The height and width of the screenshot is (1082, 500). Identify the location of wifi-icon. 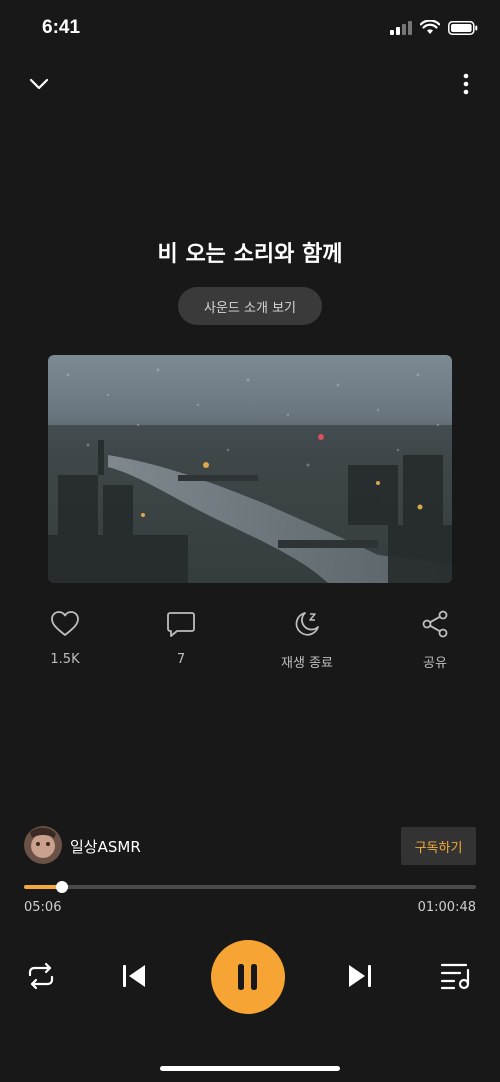
(430, 27).